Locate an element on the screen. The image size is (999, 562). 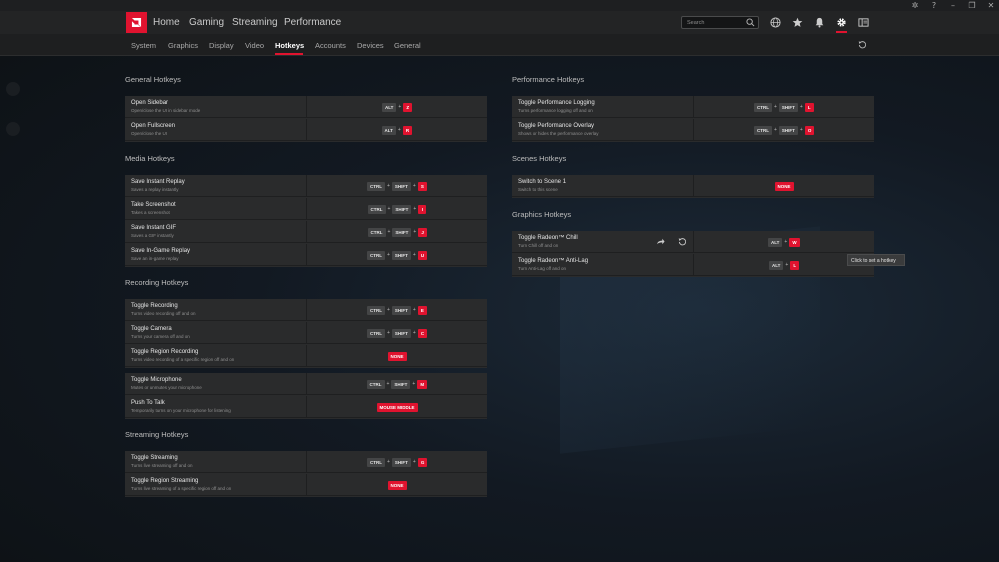
hotkey-combo-button: CTRL + SHIFT + J is located at coordinates (397, 232).